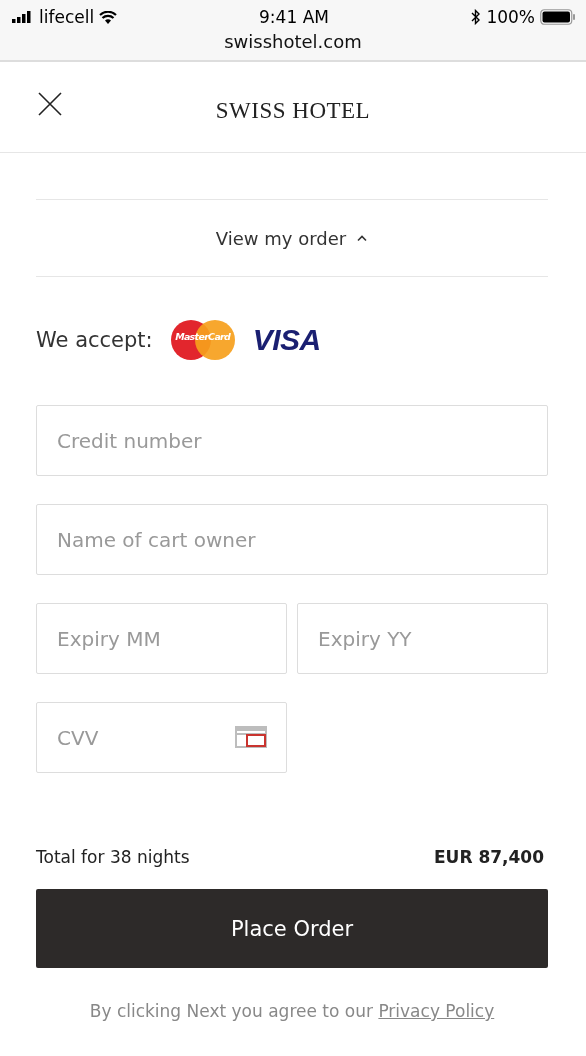  I want to click on input-field: Expiry MM, so click(161, 638).